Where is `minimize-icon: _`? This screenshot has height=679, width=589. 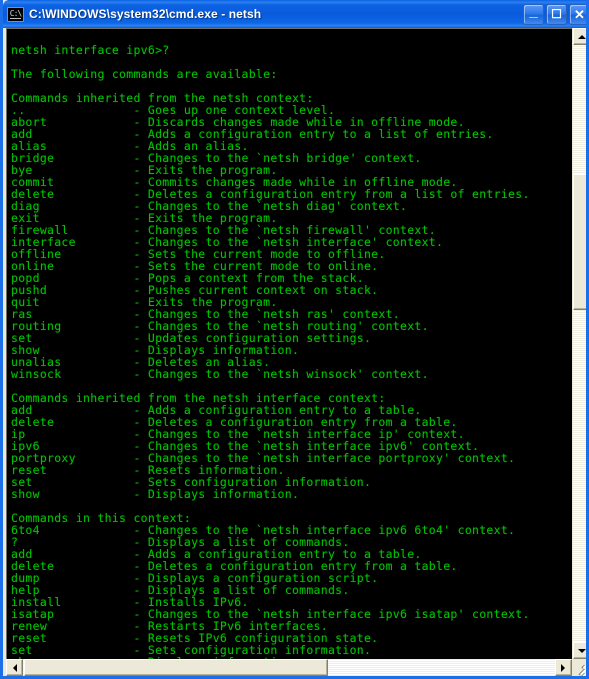
minimize-icon: _ is located at coordinates (533, 11).